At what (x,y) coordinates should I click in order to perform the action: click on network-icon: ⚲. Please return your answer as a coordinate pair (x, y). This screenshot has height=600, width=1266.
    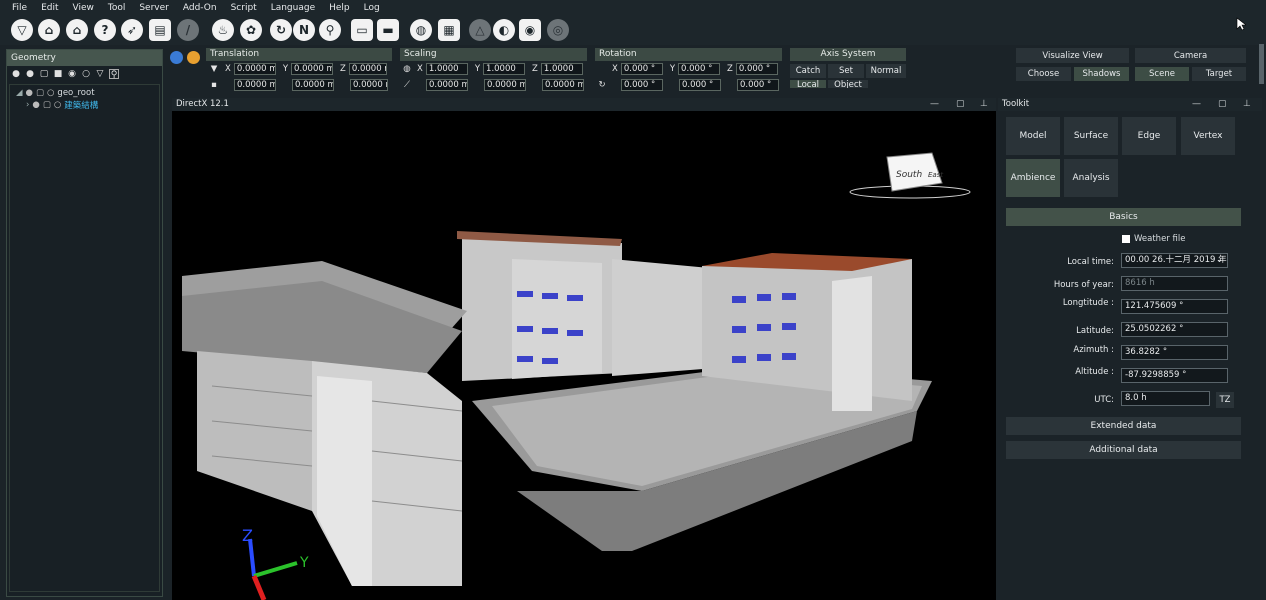
    Looking at the image, I should click on (330, 30).